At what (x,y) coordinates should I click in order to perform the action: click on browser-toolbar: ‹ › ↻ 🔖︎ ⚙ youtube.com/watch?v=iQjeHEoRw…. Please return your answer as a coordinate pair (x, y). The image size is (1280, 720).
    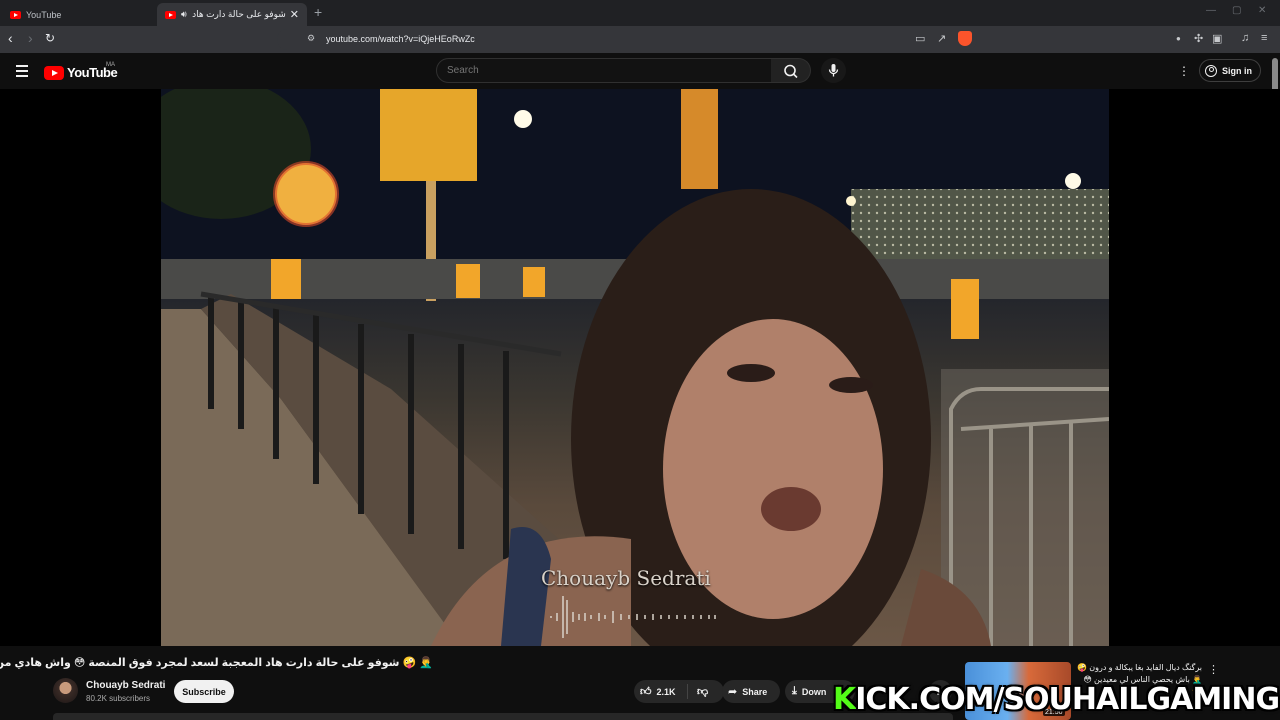
    Looking at the image, I should click on (640, 39).